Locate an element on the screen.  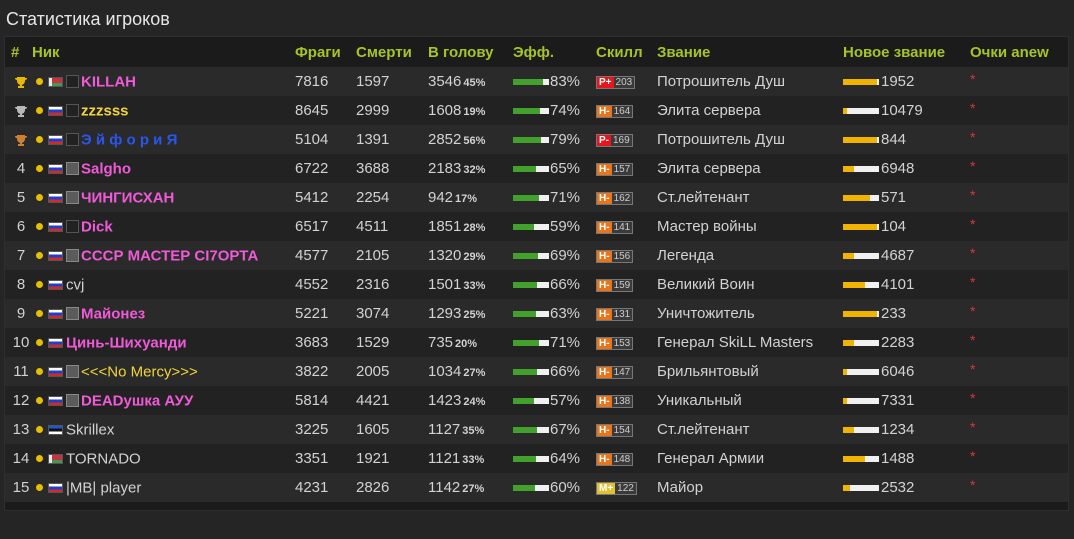
rank-title: Уникальный is located at coordinates (750, 400).